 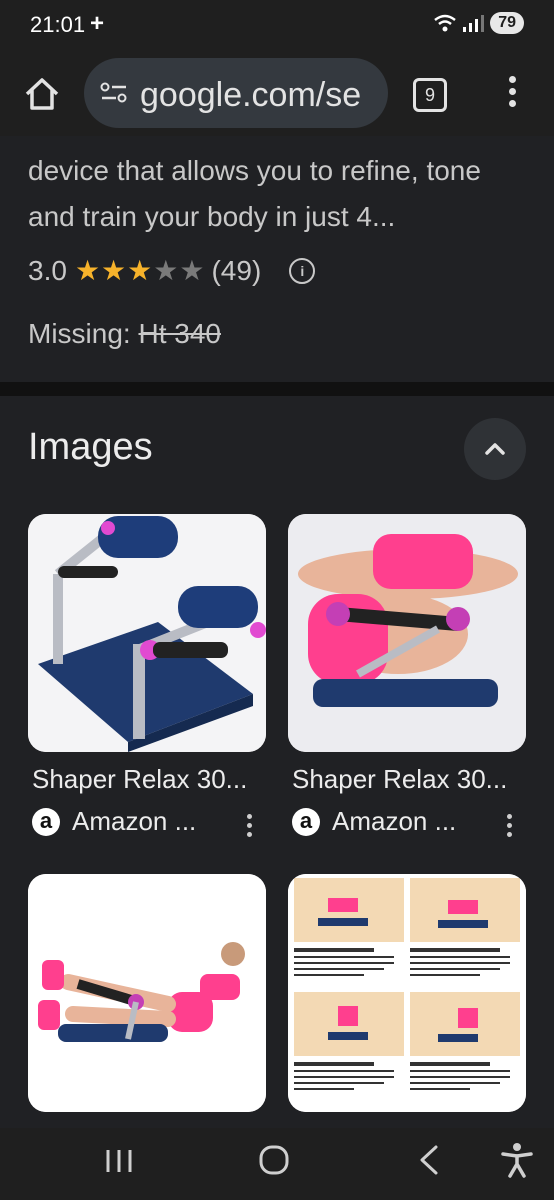 I want to click on status-plus: +, so click(x=97, y=23).